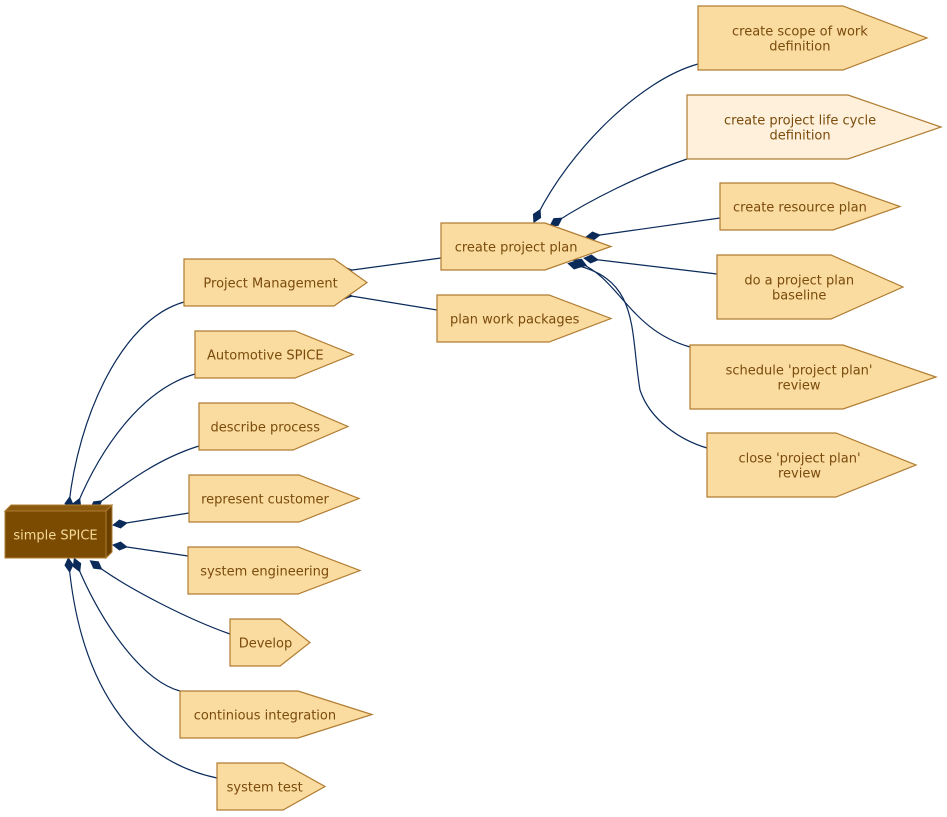 This screenshot has height=817, width=947. I want to click on node-label: represent customer, so click(265, 500).